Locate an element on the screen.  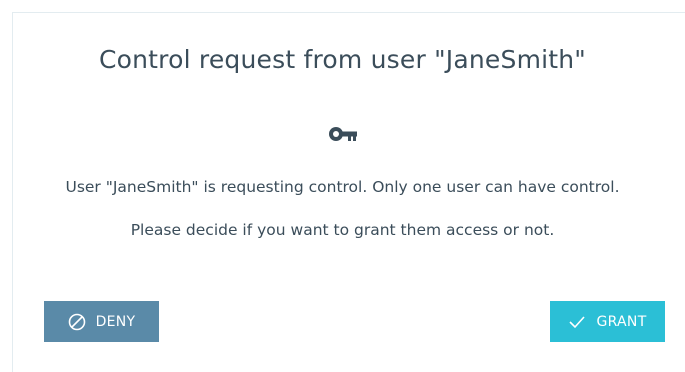
grant-label: GRANT is located at coordinates (621, 321).